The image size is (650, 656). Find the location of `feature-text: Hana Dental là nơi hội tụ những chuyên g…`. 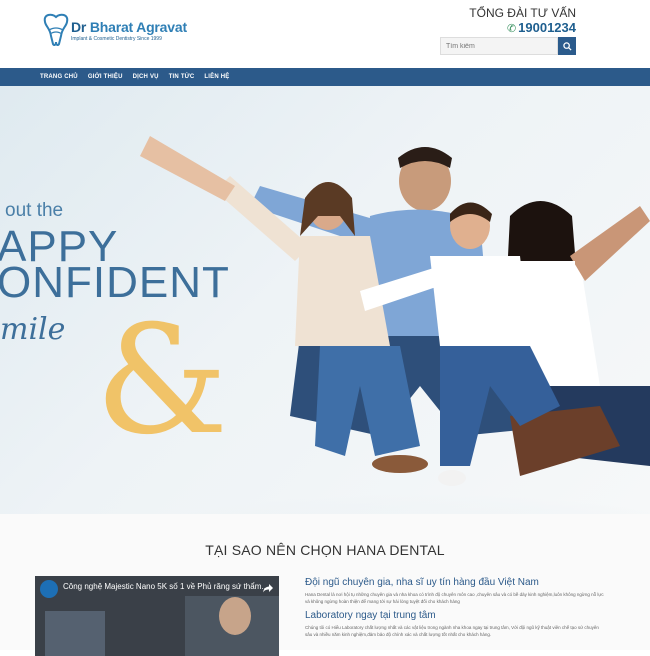

feature-text: Hana Dental là nơi hội tụ những chuyên g… is located at coordinates (454, 598).